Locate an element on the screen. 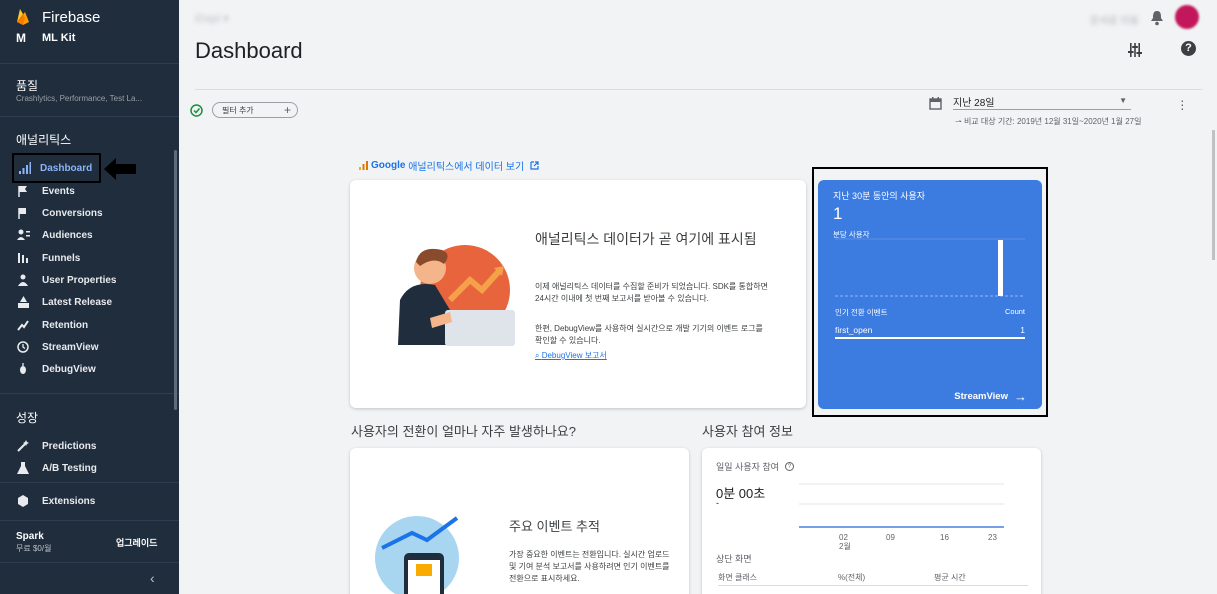  avatar is located at coordinates (1187, 17).